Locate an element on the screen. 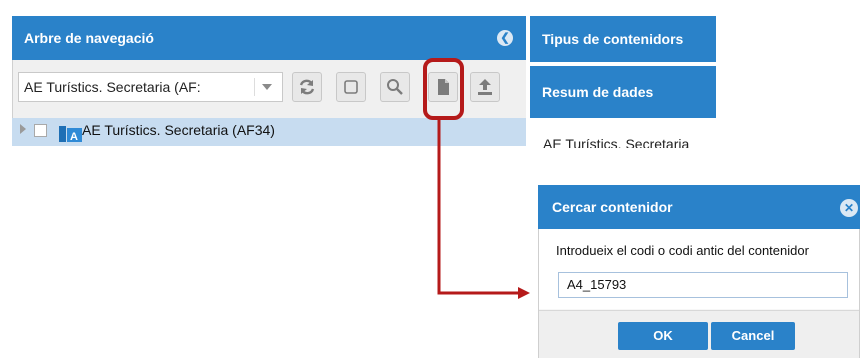  cancel-button: Cancel is located at coordinates (753, 336).